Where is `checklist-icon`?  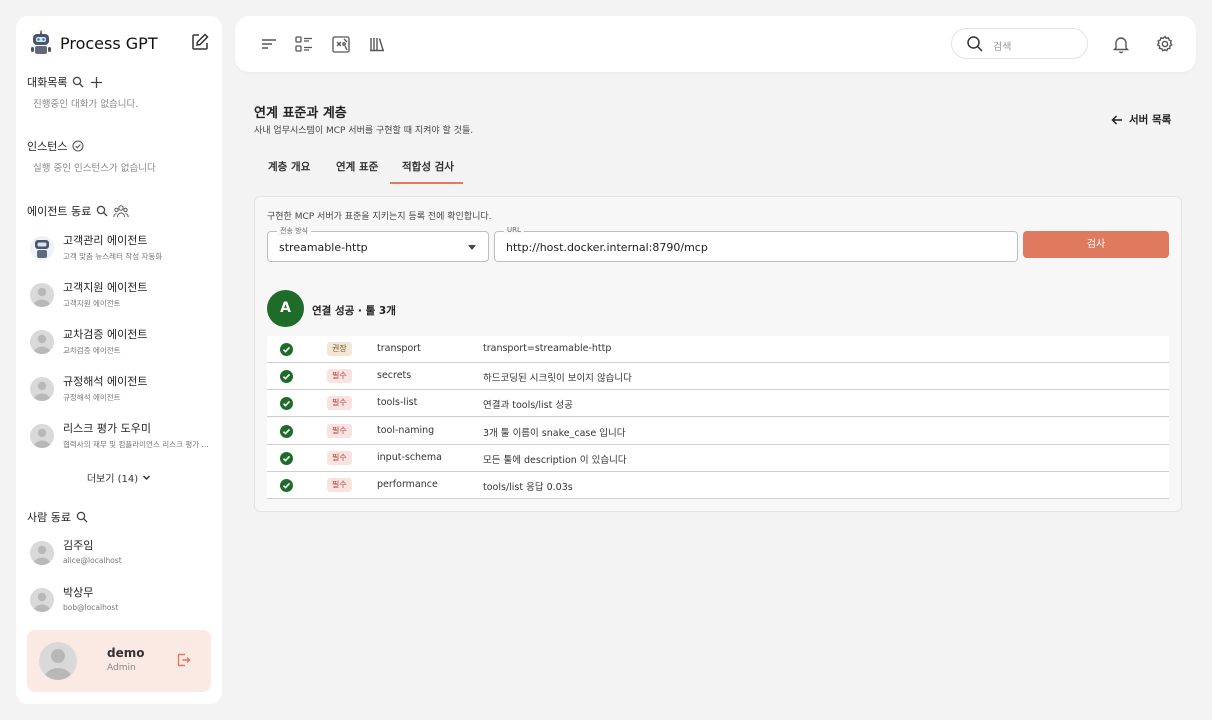 checklist-icon is located at coordinates (304, 44).